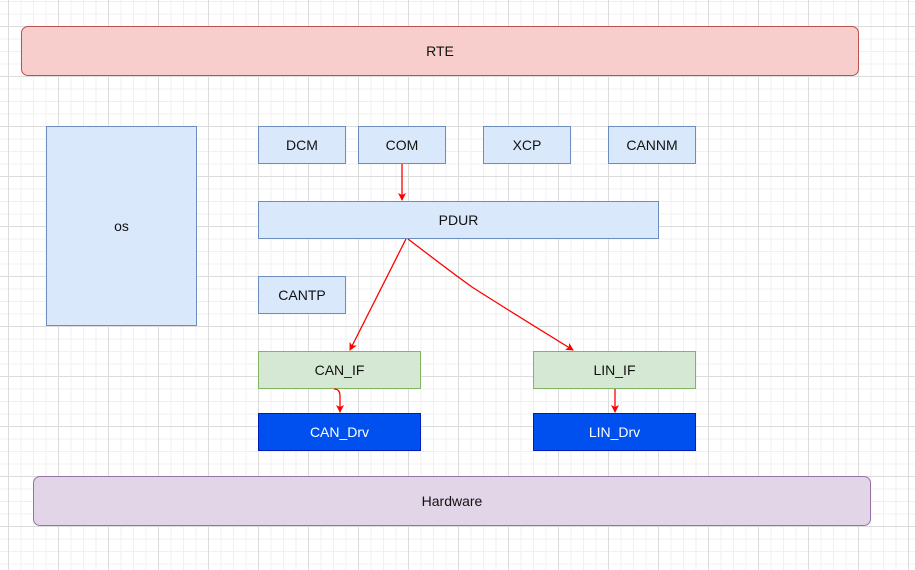 The image size is (915, 570). What do you see at coordinates (338, 400) in the screenshot?
I see `edge-can-if-can-drv` at bounding box center [338, 400].